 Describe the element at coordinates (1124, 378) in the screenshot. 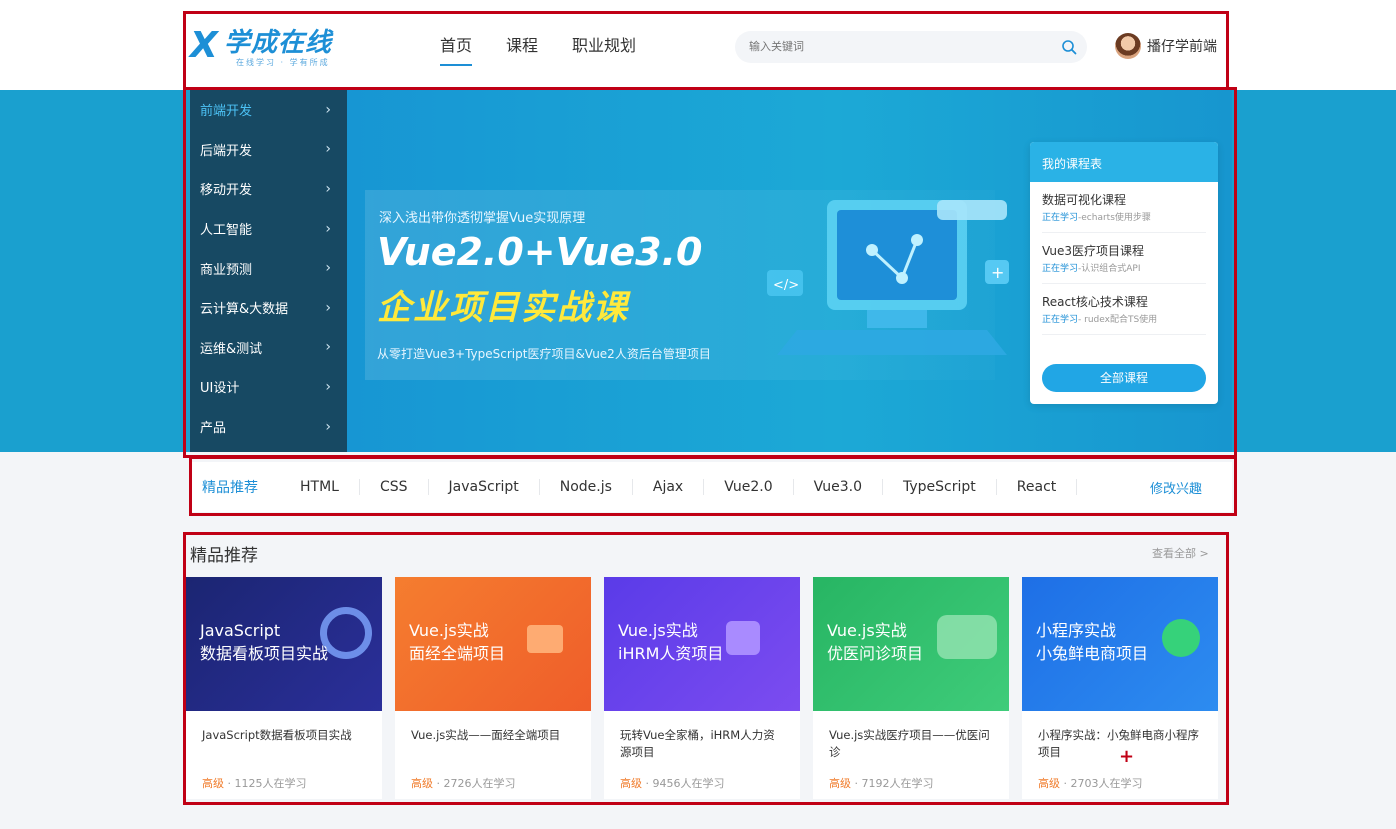

I see `all-courses-button: 全部课程` at that location.